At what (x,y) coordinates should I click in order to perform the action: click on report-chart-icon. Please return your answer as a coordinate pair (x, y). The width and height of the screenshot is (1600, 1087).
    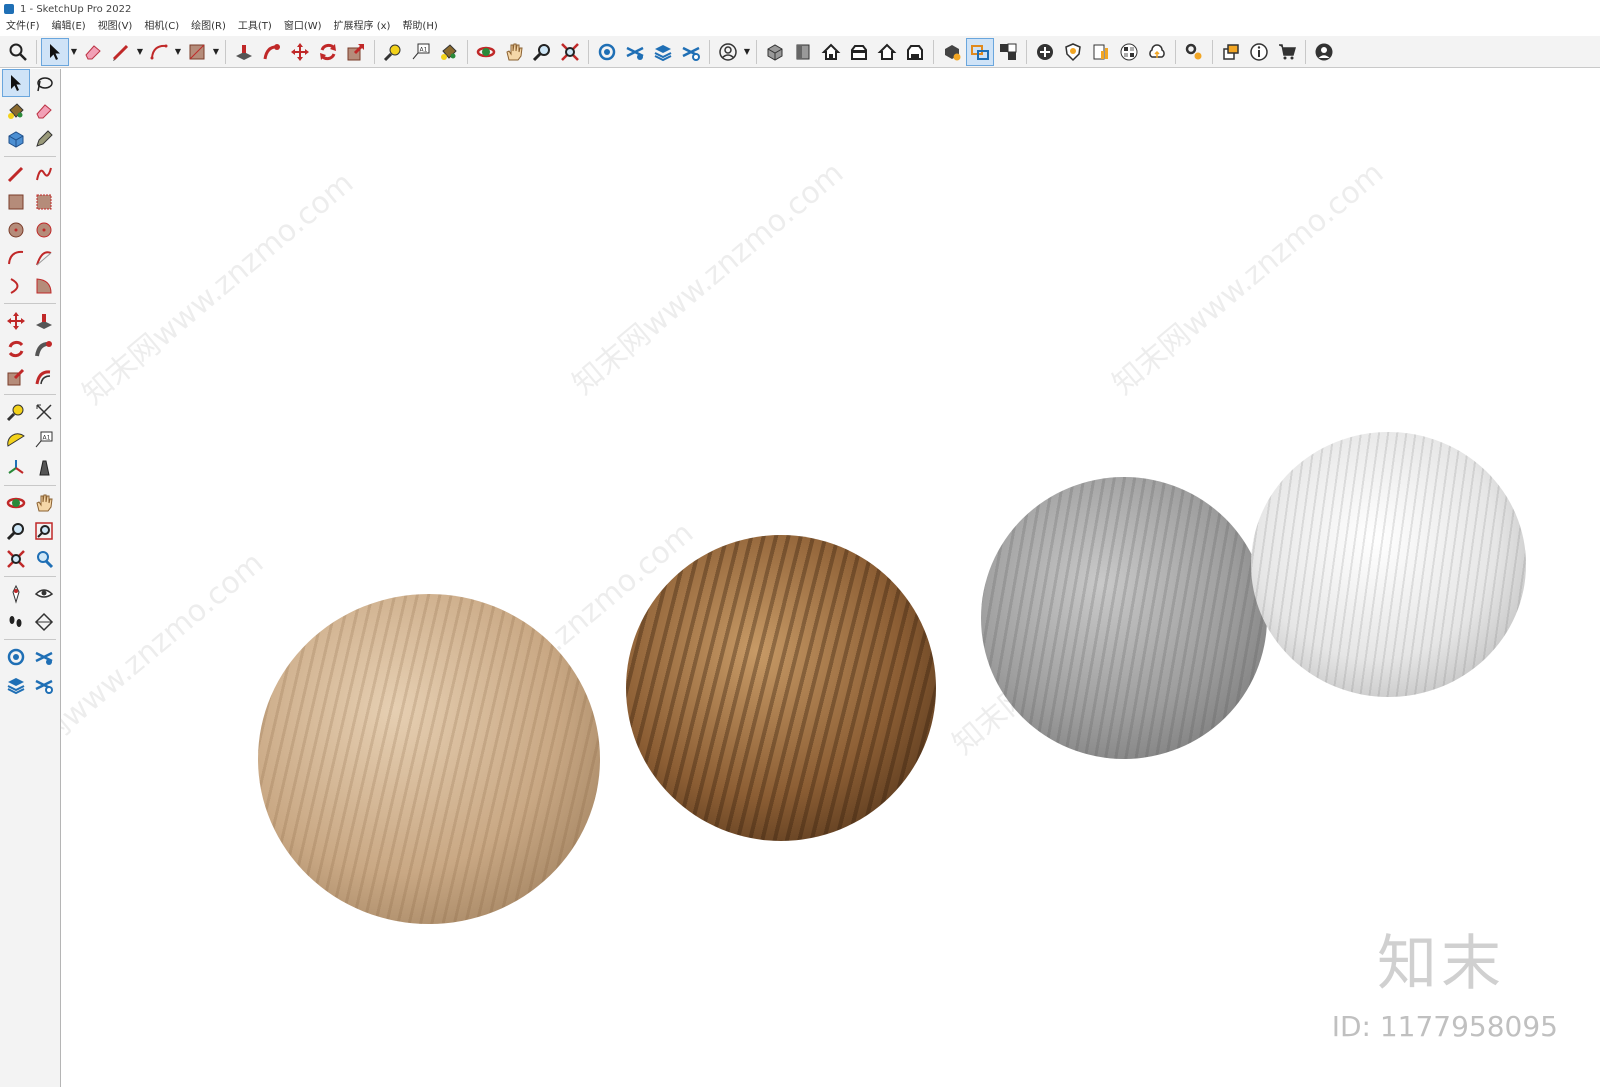
    Looking at the image, I should click on (1101, 52).